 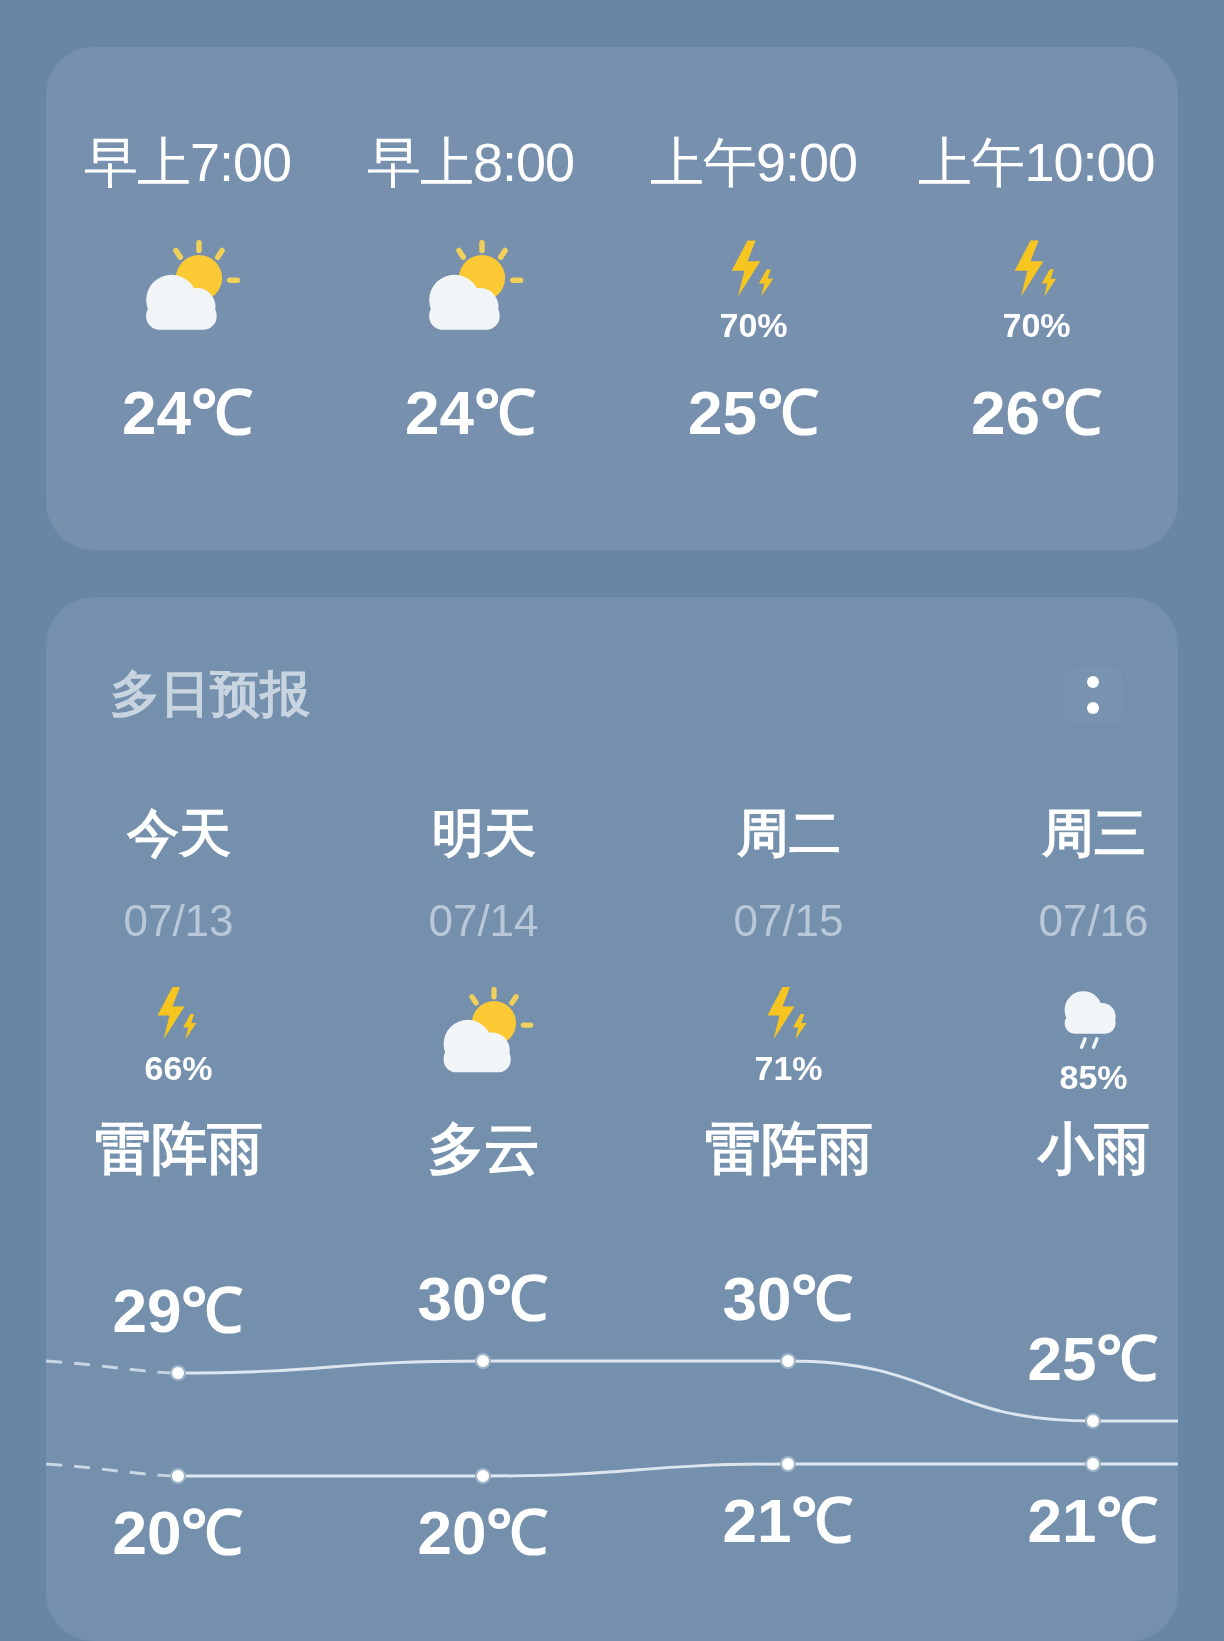 I want to click on high-temperature: 29℃, so click(x=178, y=1311).